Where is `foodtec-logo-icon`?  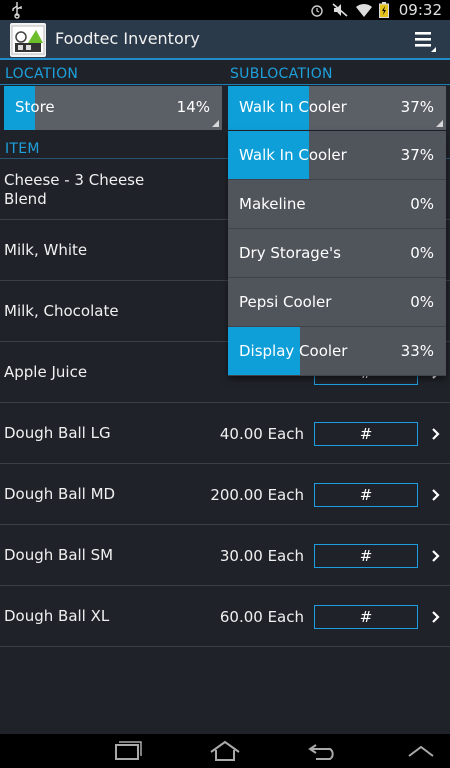 foodtec-logo-icon is located at coordinates (28, 40).